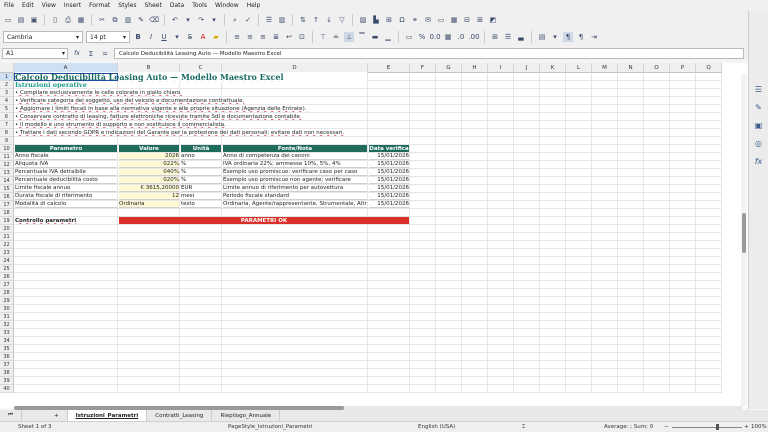  I want to click on row-header-31: 31, so click(7, 317).